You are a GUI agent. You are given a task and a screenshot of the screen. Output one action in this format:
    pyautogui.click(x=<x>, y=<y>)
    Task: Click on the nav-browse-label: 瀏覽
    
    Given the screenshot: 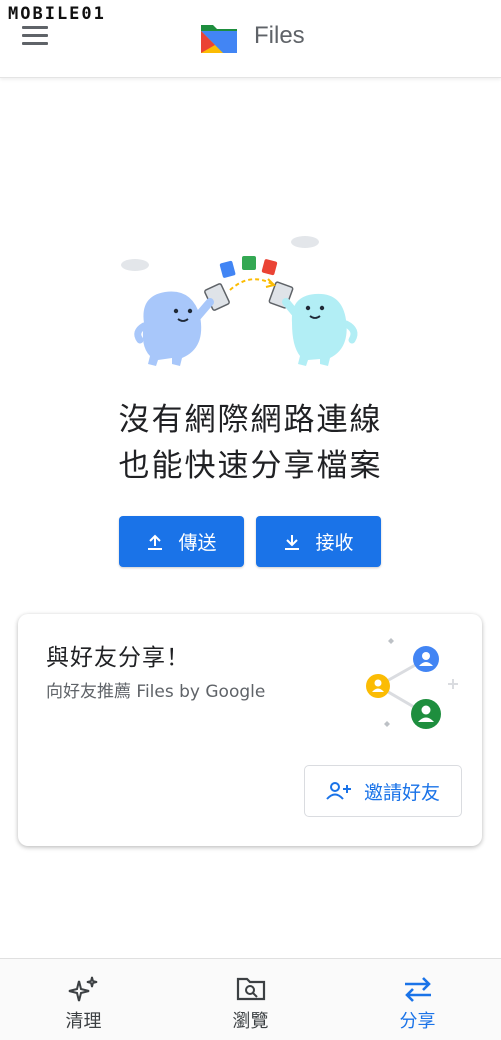 What is the action you would take?
    pyautogui.click(x=250, y=1021)
    